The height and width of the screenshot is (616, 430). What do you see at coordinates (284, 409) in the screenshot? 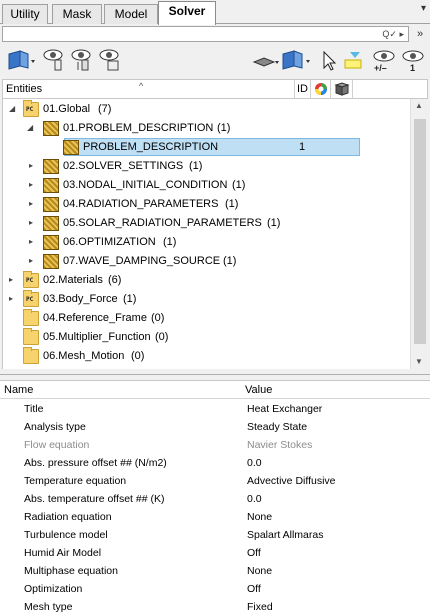
I see `property-value: Heat Exchanger` at bounding box center [284, 409].